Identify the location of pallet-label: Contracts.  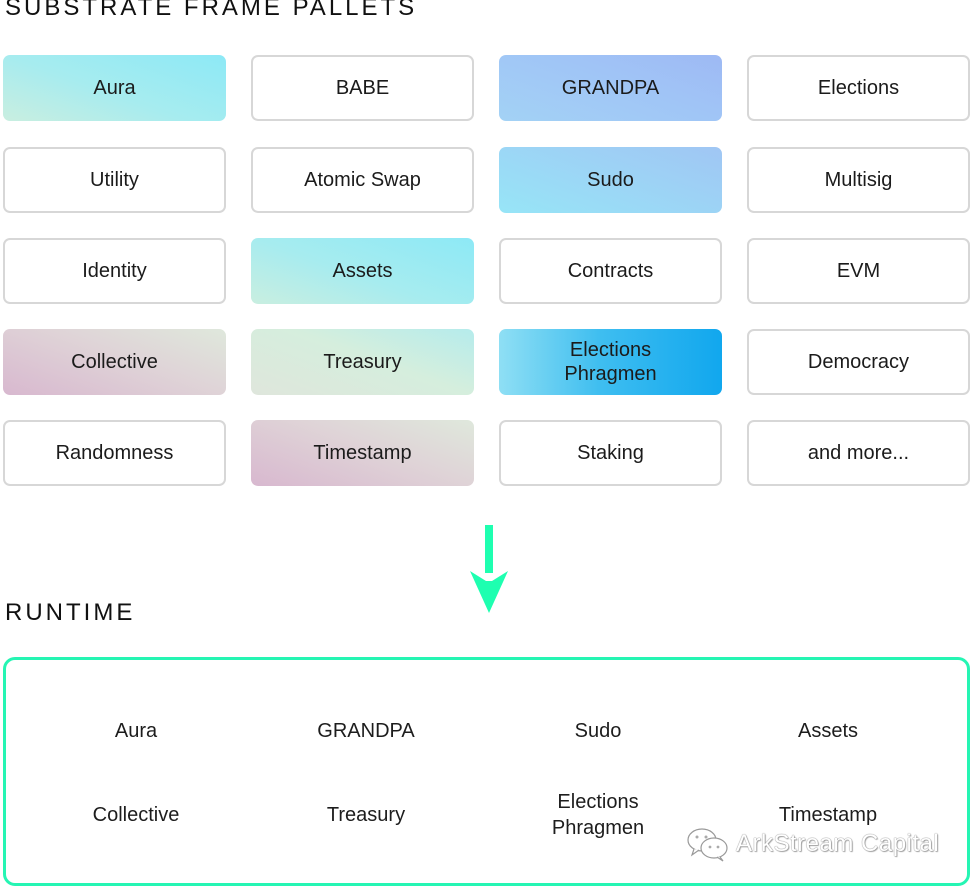
(610, 271).